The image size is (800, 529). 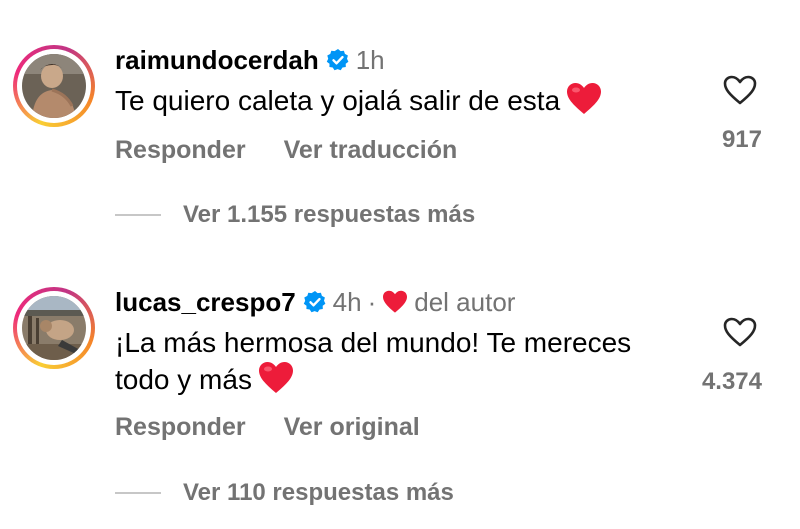 What do you see at coordinates (352, 427) in the screenshot?
I see `see-original-button: Ver original` at bounding box center [352, 427].